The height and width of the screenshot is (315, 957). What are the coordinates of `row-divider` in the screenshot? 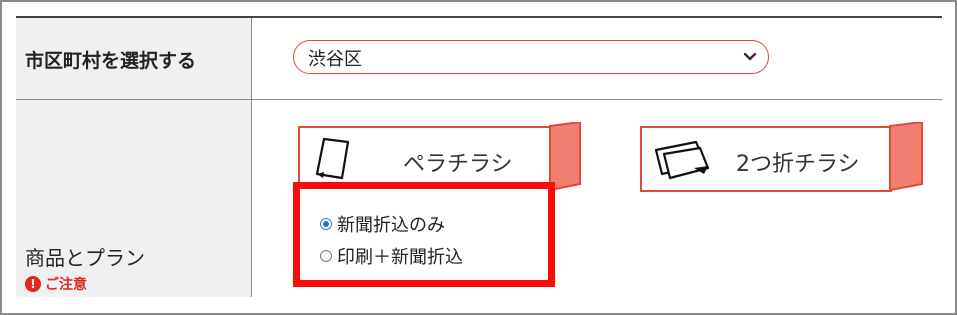 It's located at (479, 99).